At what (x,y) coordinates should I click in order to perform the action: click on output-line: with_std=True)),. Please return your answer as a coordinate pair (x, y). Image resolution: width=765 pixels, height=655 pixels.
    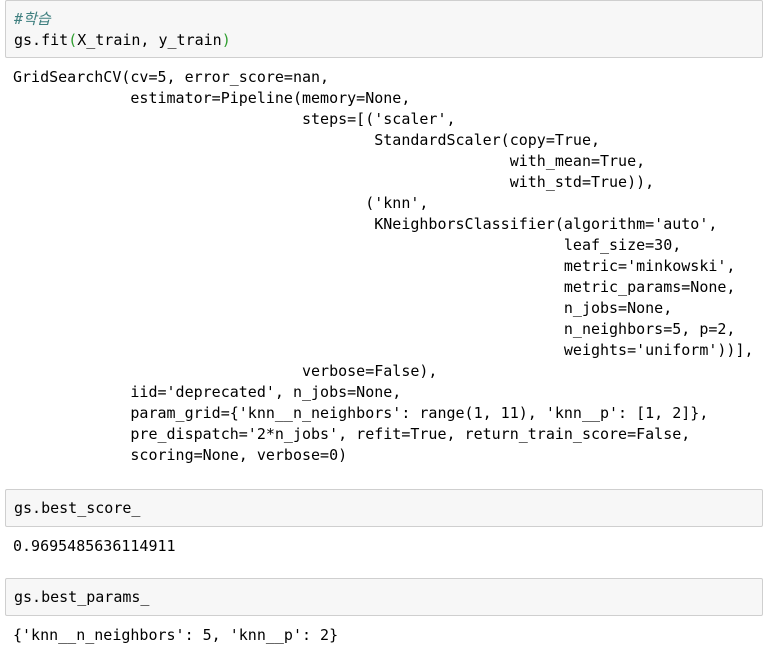
    Looking at the image, I should click on (334, 182).